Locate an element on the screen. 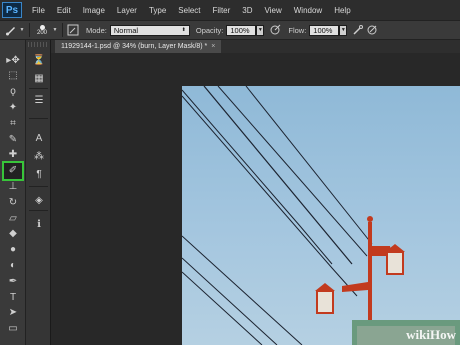  wikihow-watermark: wikiHow is located at coordinates (431, 334).